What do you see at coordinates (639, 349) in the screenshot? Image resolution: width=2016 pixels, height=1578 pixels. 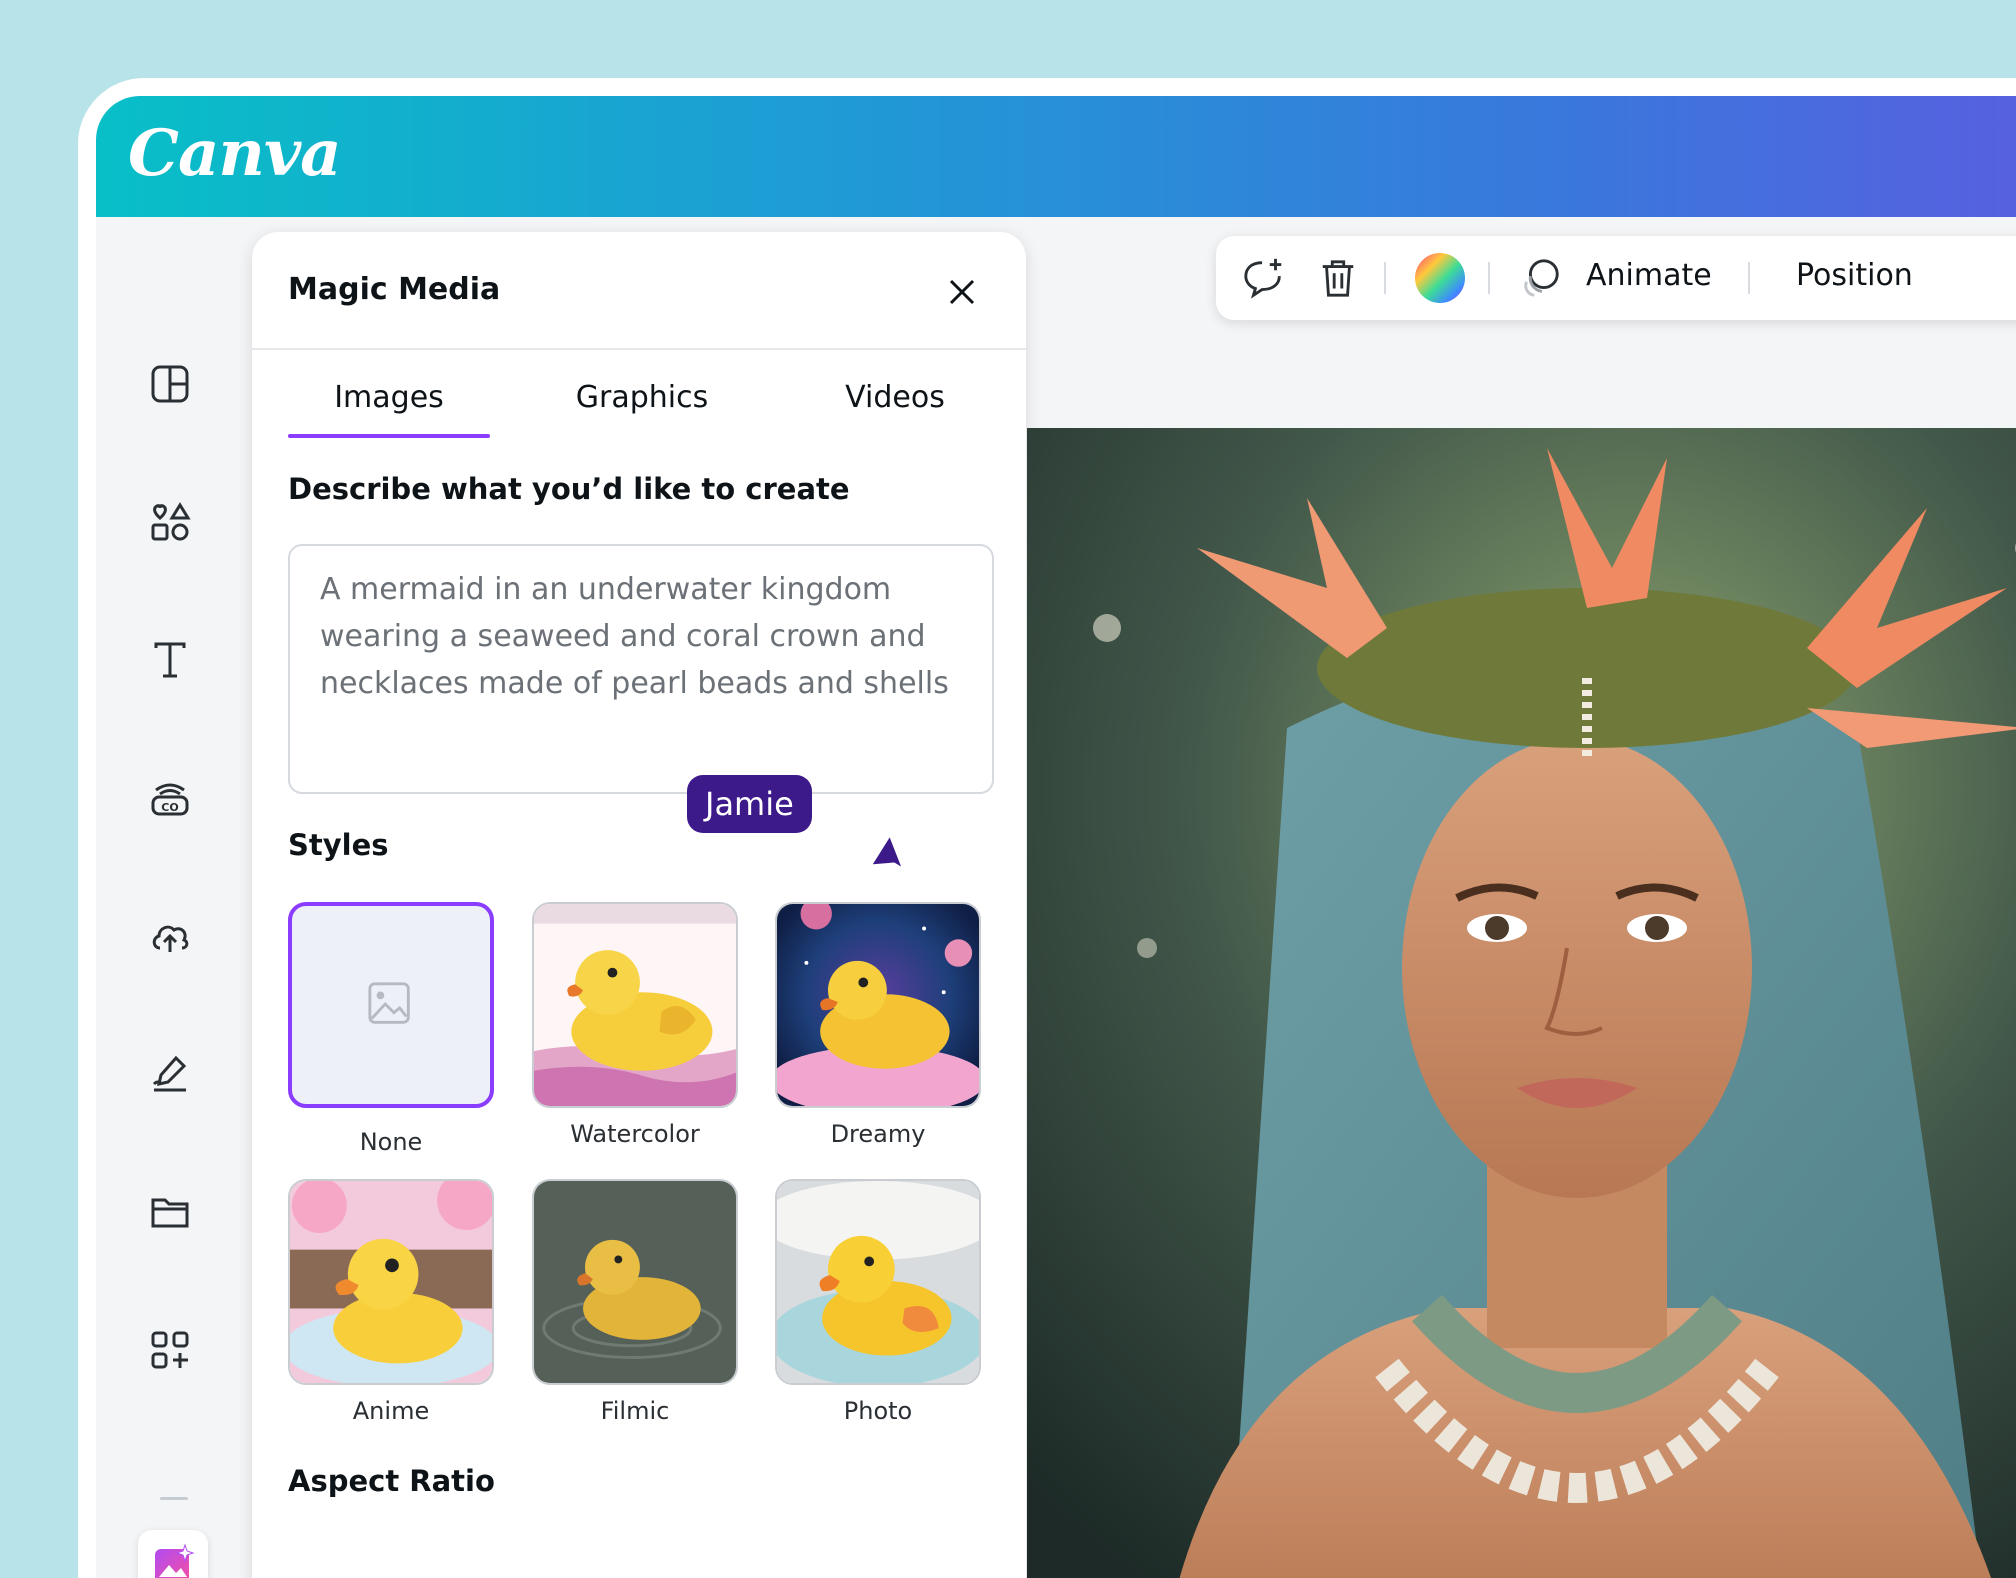 I see `panel-divider` at bounding box center [639, 349].